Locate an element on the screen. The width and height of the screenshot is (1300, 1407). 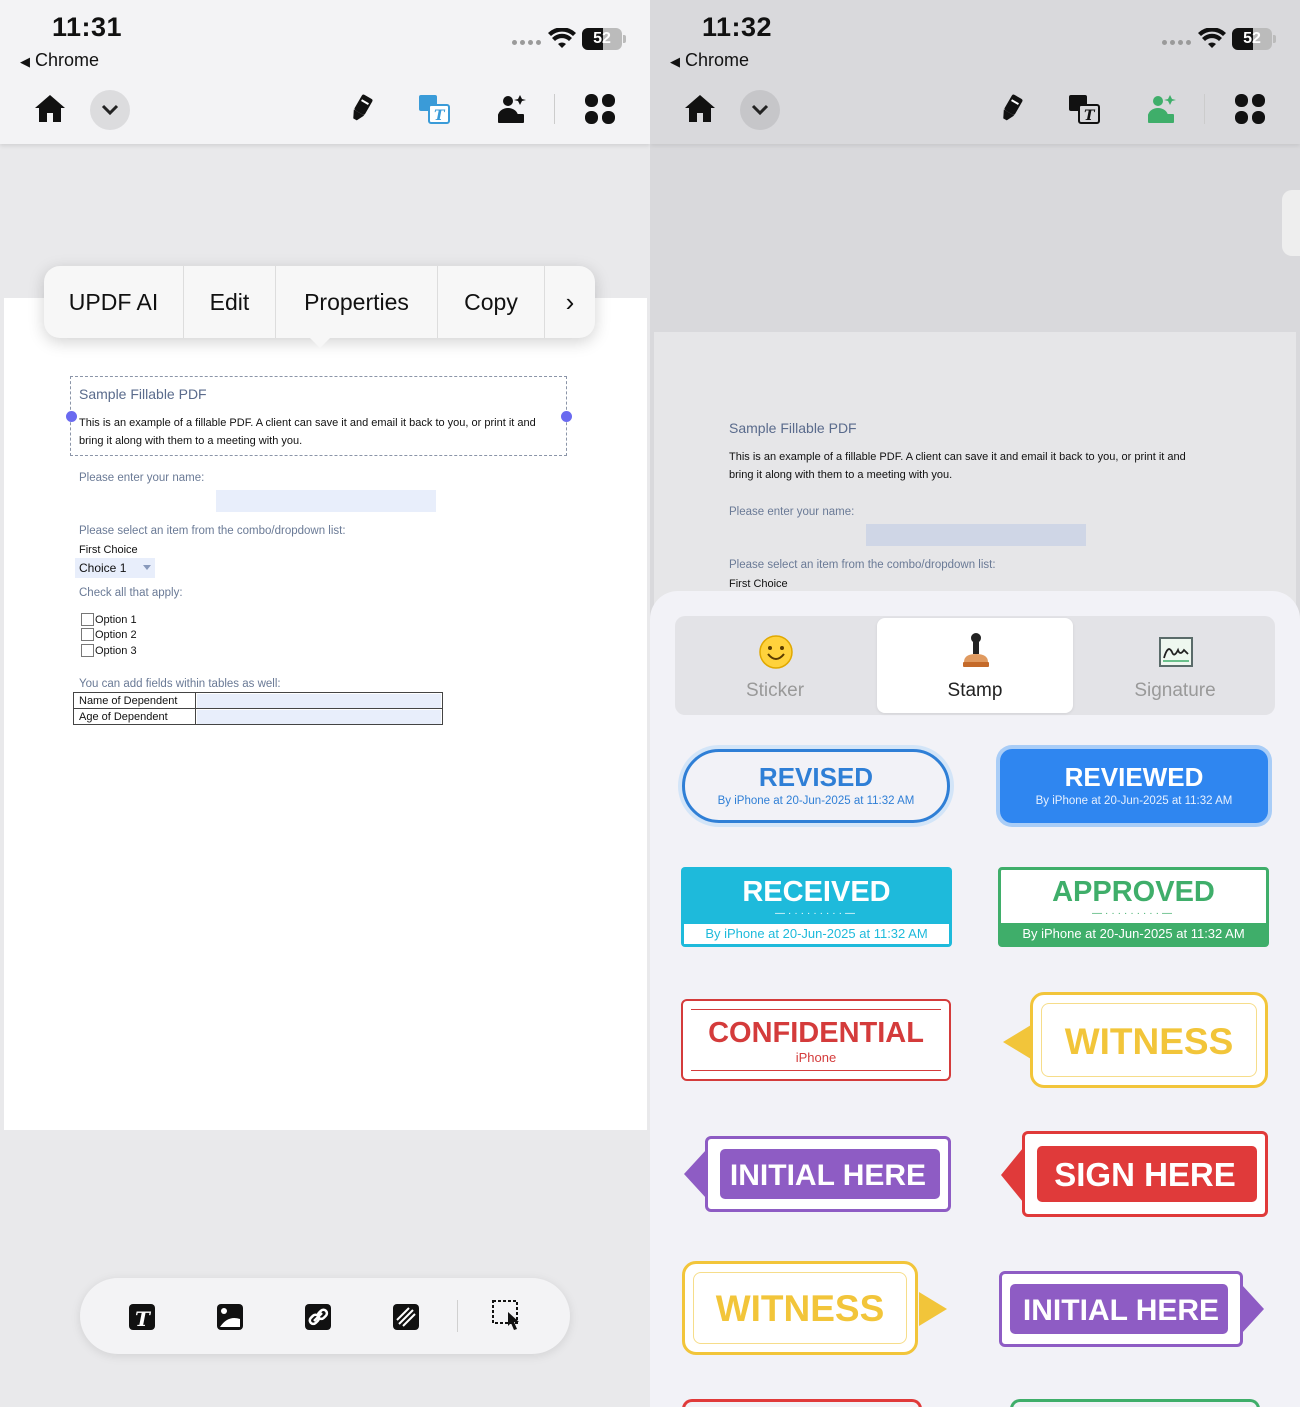
signature-icon is located at coordinates (1176, 652).